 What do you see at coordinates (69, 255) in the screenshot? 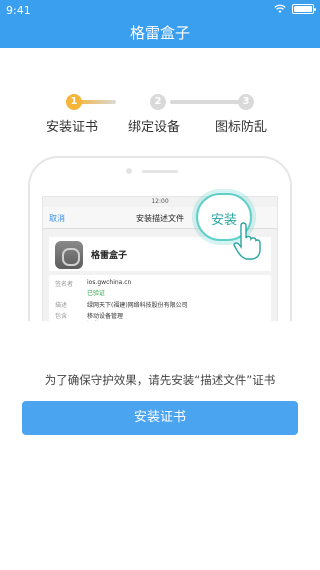
I see `settings-gear-icon` at bounding box center [69, 255].